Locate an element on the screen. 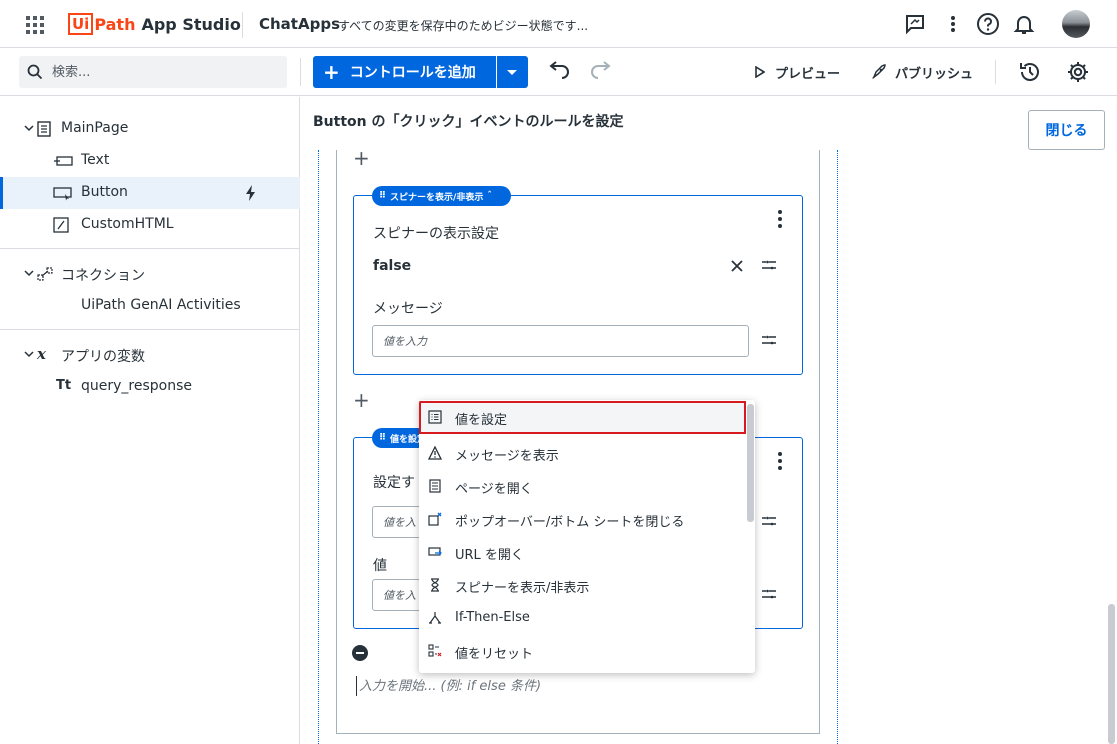 The width and height of the screenshot is (1117, 744). tree-item-app-variables: 𝒙 アプリの変数 is located at coordinates (150, 355).